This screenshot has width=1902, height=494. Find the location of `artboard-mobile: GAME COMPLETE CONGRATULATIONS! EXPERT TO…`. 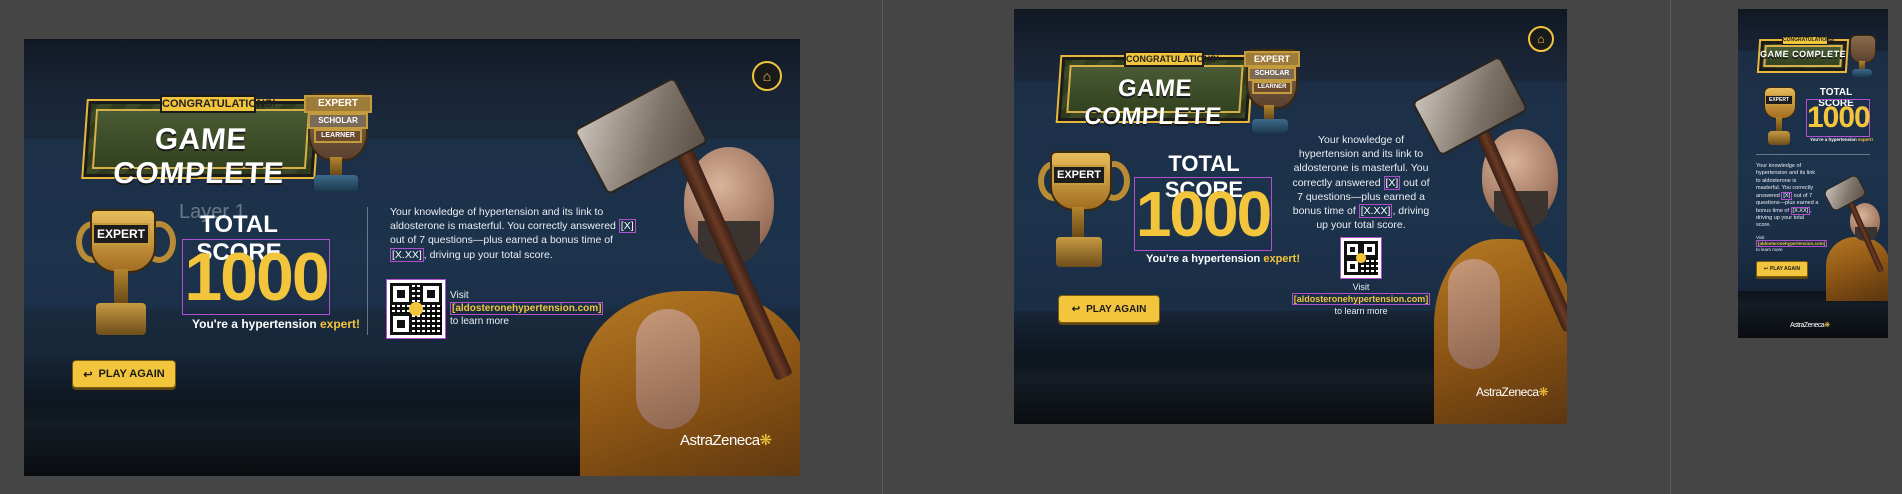

artboard-mobile: GAME COMPLETE CONGRATULATIONS! EXPERT TO… is located at coordinates (1813, 173).